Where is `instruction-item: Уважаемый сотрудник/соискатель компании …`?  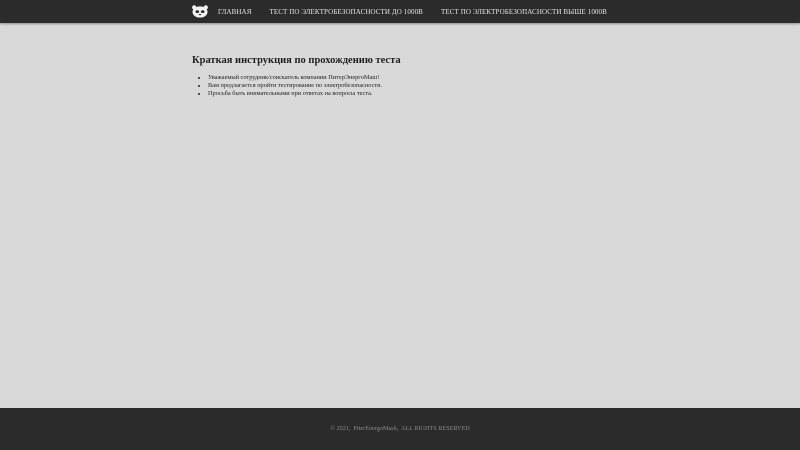
instruction-item: Уважаемый сотрудник/соискатель компании … is located at coordinates (410, 78).